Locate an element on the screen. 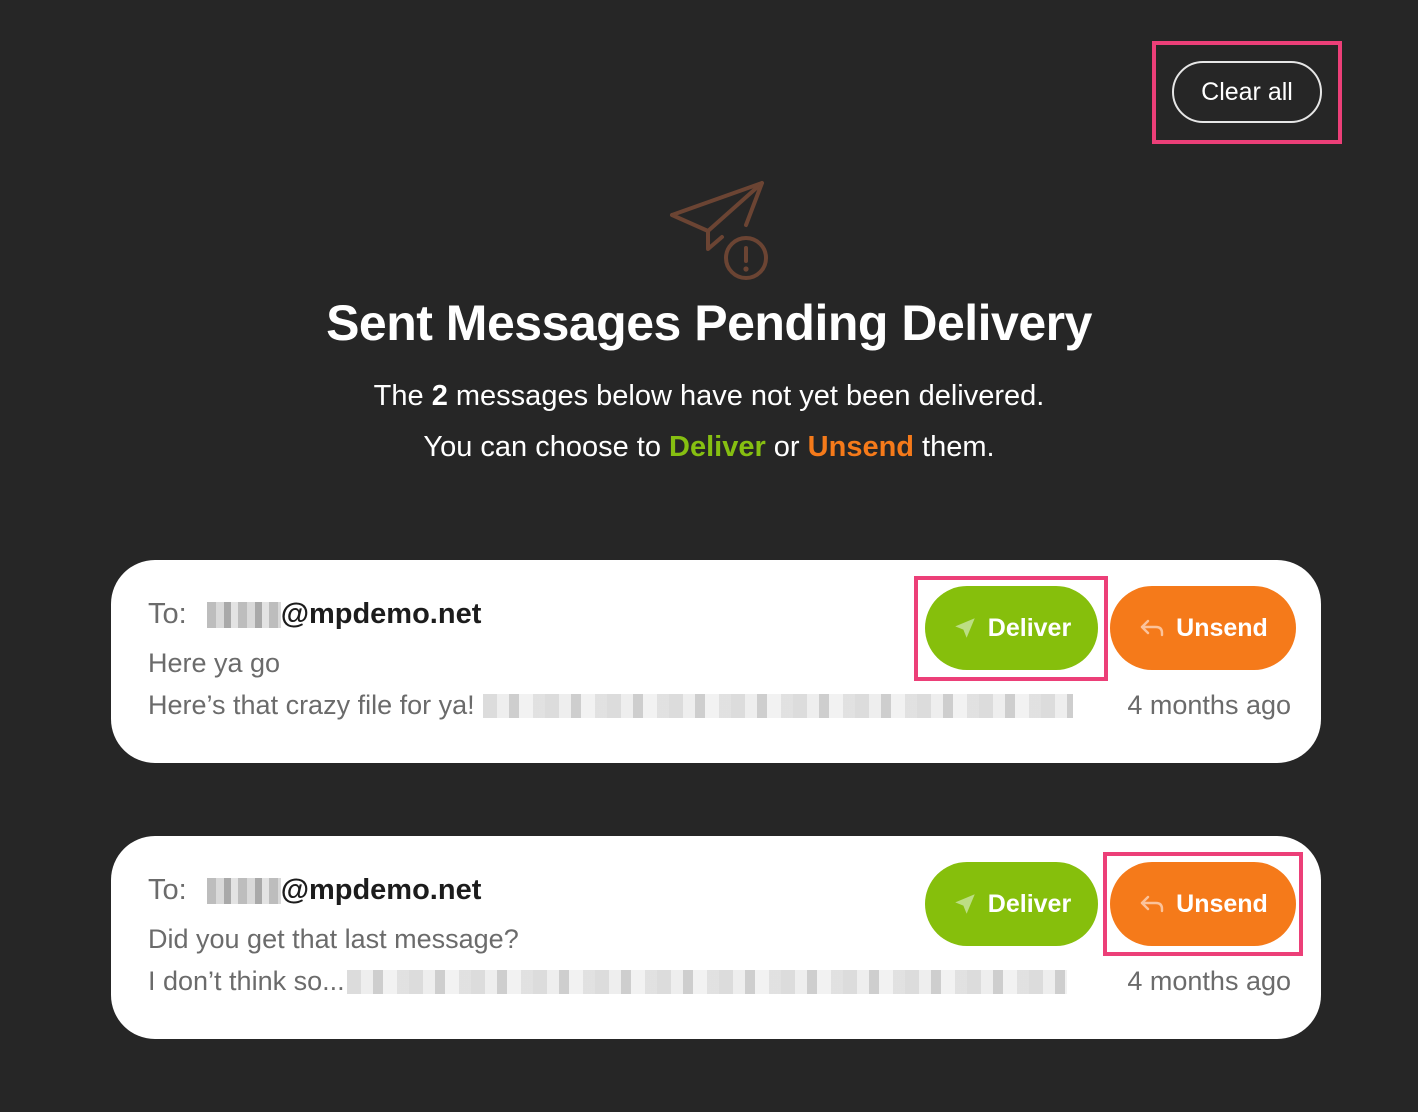  page-title: Sent Messages Pending Delivery is located at coordinates (709, 323).